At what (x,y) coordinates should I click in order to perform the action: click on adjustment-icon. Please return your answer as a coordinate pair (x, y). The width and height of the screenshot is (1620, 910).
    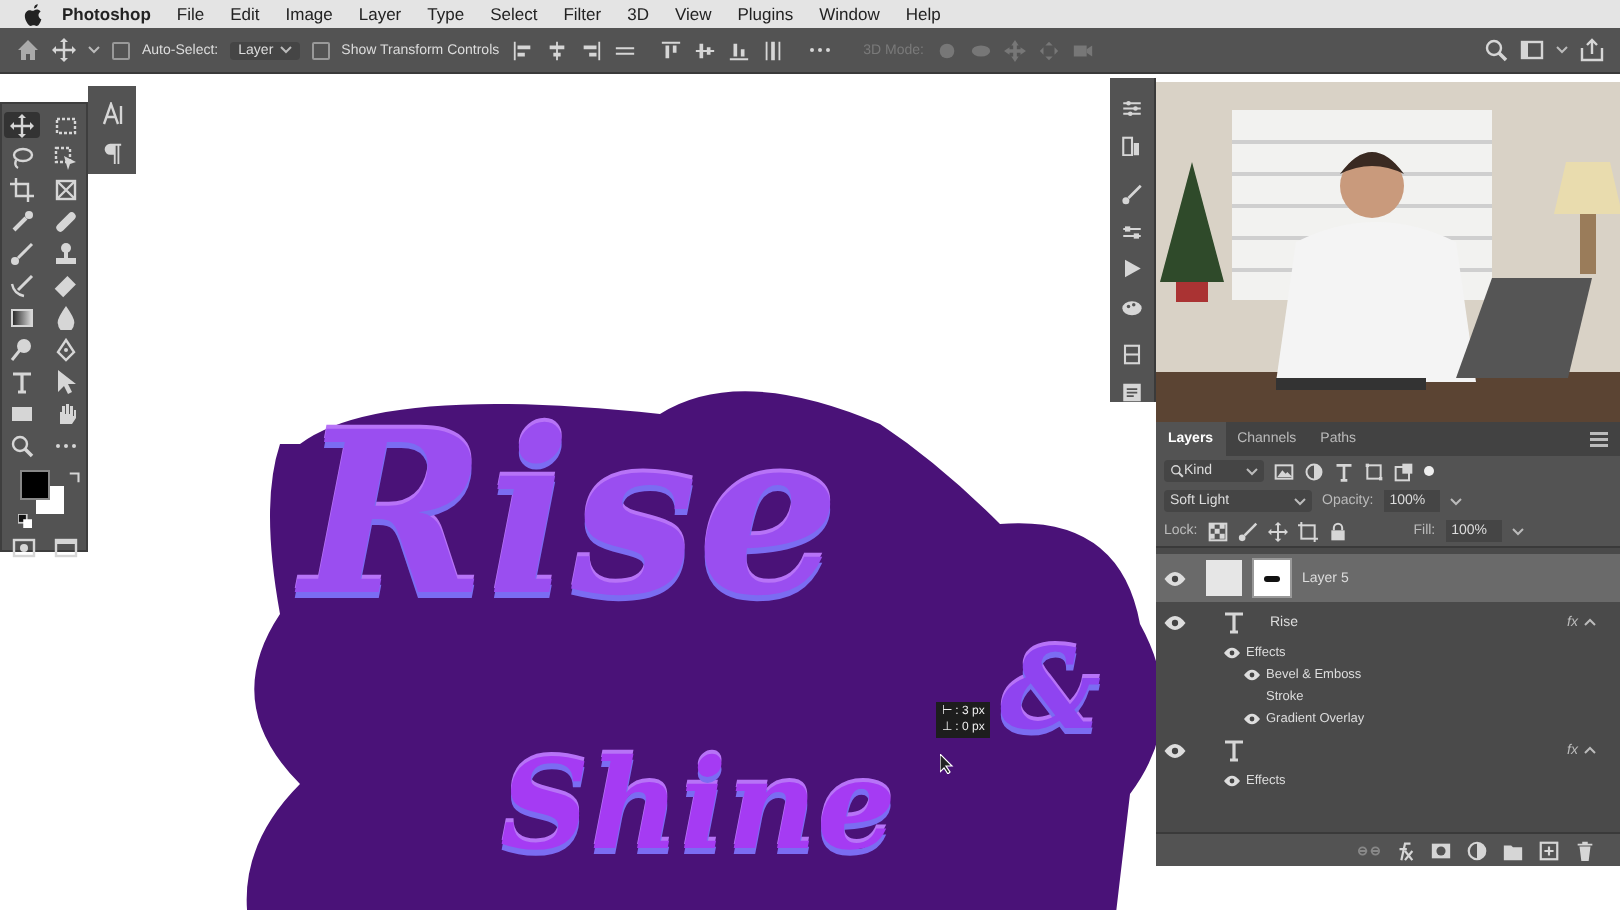
    Looking at the image, I should click on (1477, 850).